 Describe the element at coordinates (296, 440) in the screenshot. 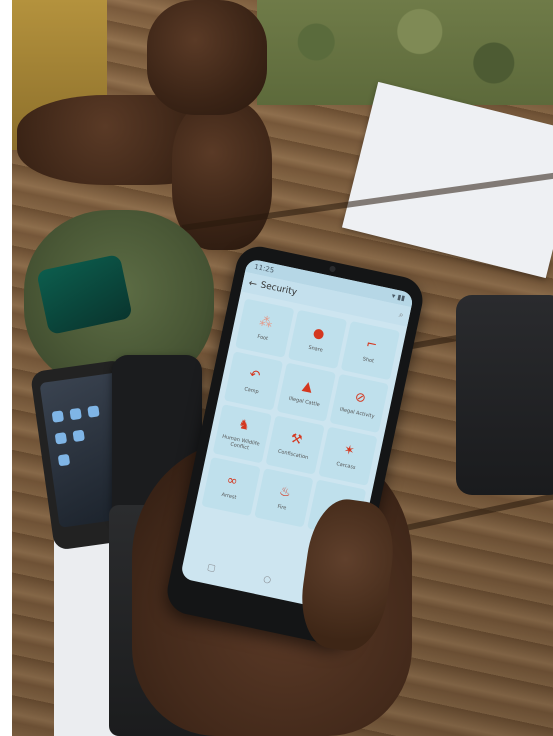

I see `axe-icon: ⚒` at that location.